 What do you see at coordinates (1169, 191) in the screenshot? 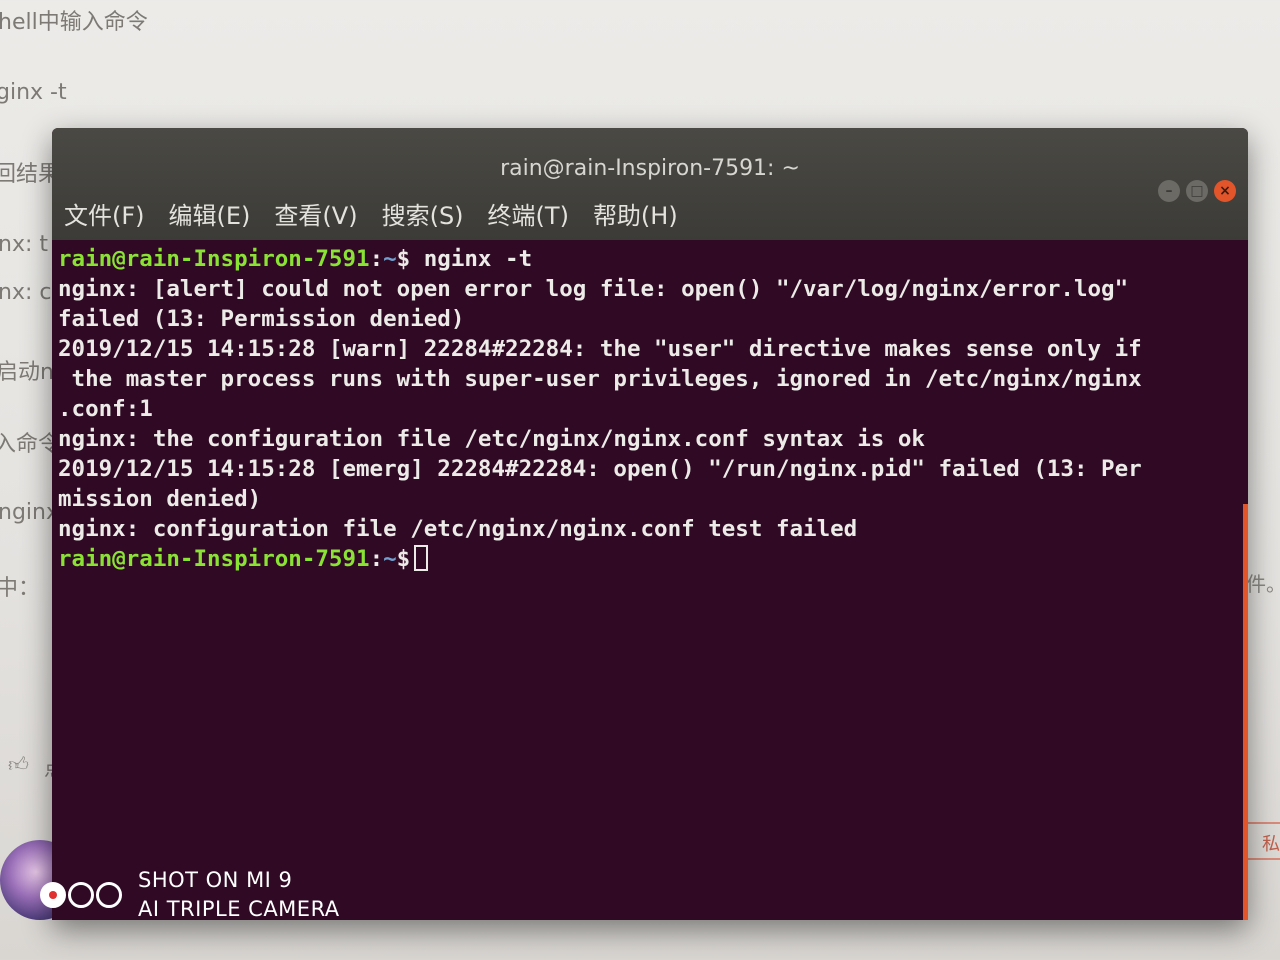
I see `minimize-icon: –` at bounding box center [1169, 191].